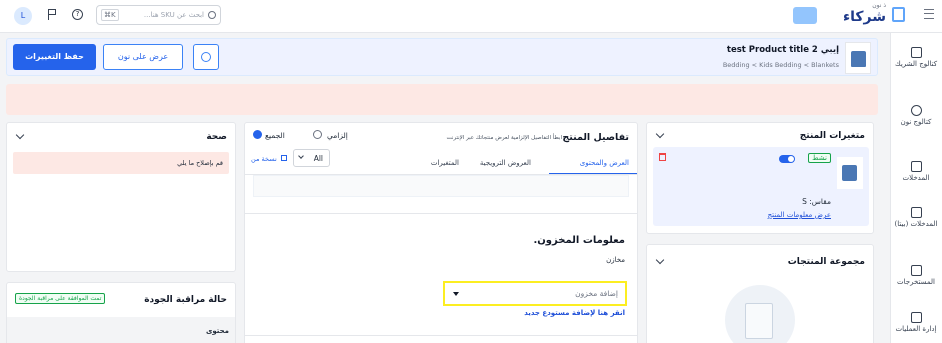 The width and height of the screenshot is (942, 343). Describe the element at coordinates (311, 158) in the screenshot. I see `all-select: All` at that location.